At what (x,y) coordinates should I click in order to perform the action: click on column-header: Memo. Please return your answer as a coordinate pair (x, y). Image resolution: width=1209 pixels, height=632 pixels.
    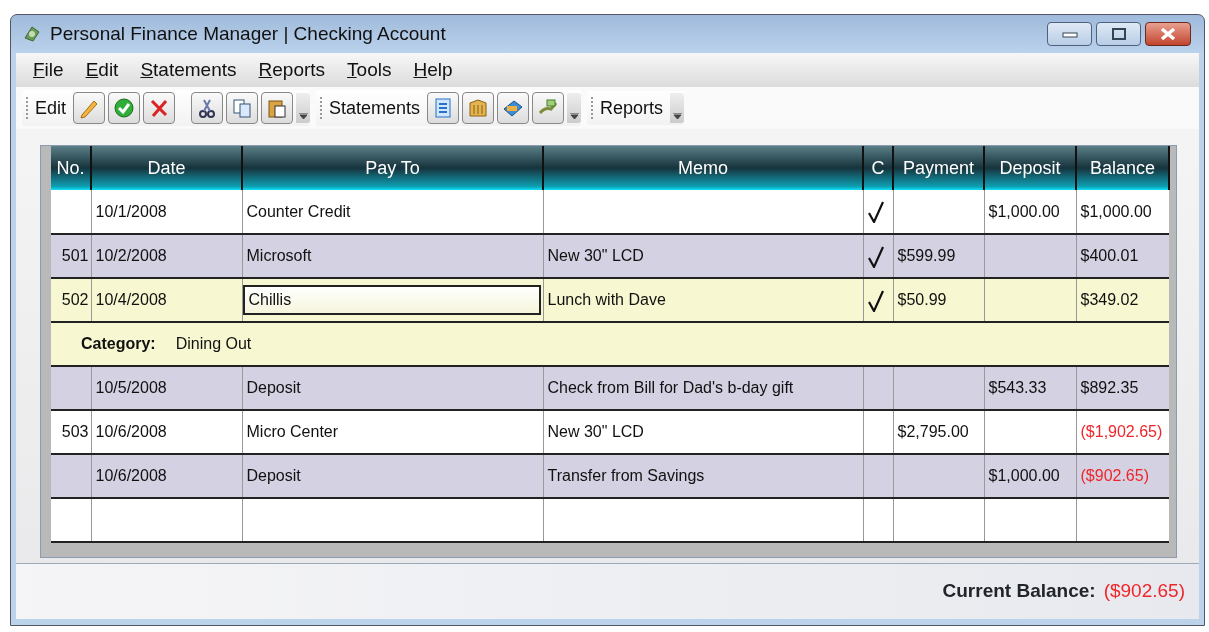
    Looking at the image, I should click on (703, 168).